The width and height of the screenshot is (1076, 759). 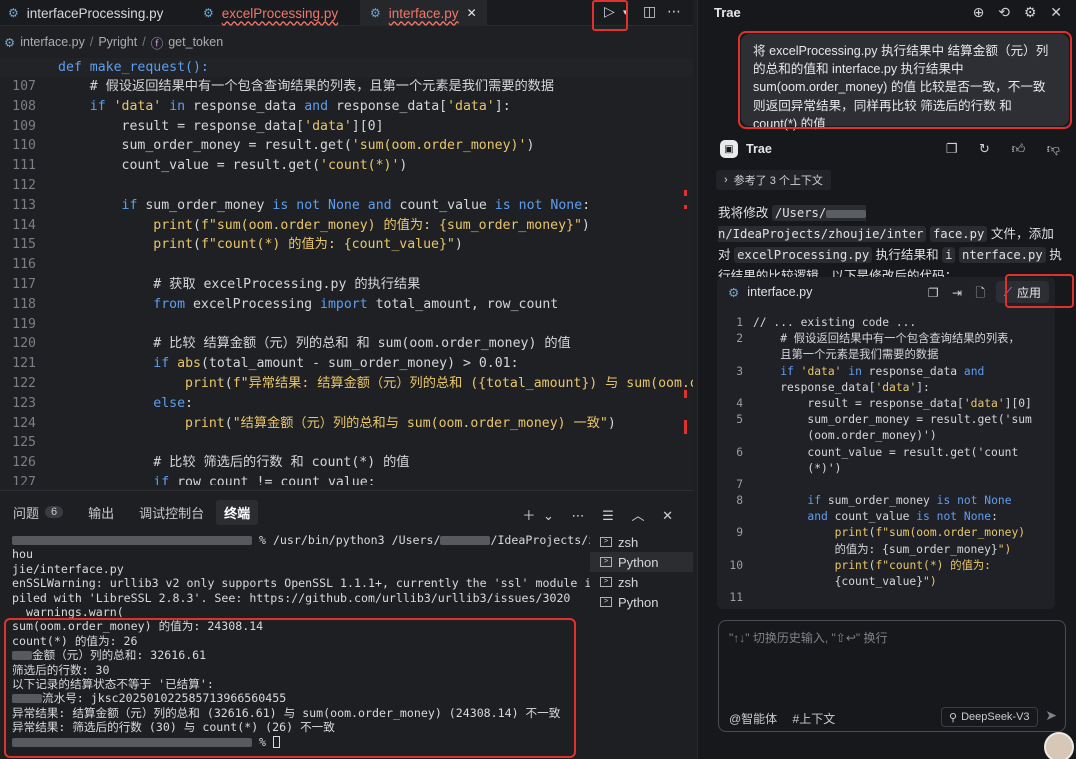 What do you see at coordinates (739, 371) in the screenshot?
I see `line-number: 3` at bounding box center [739, 371].